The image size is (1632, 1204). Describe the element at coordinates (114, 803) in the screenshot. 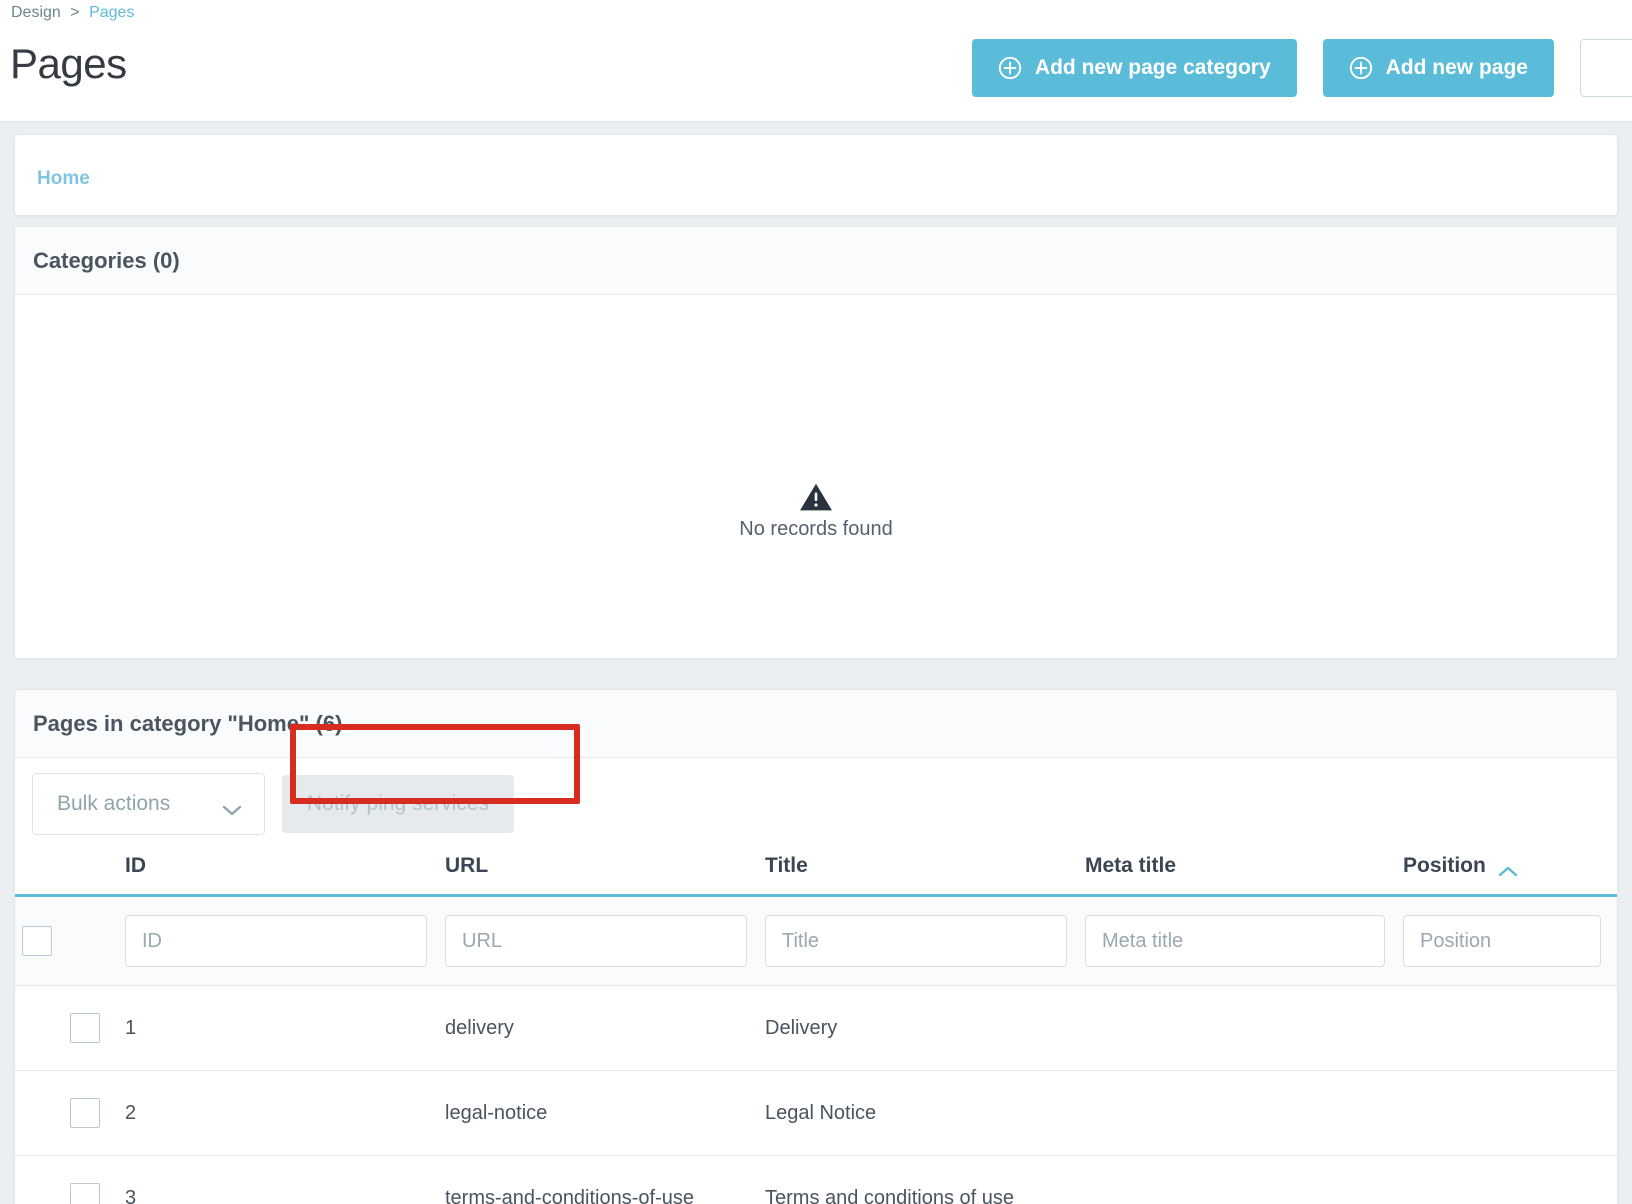

I see `bulk-actions-label: Bulk actions` at that location.